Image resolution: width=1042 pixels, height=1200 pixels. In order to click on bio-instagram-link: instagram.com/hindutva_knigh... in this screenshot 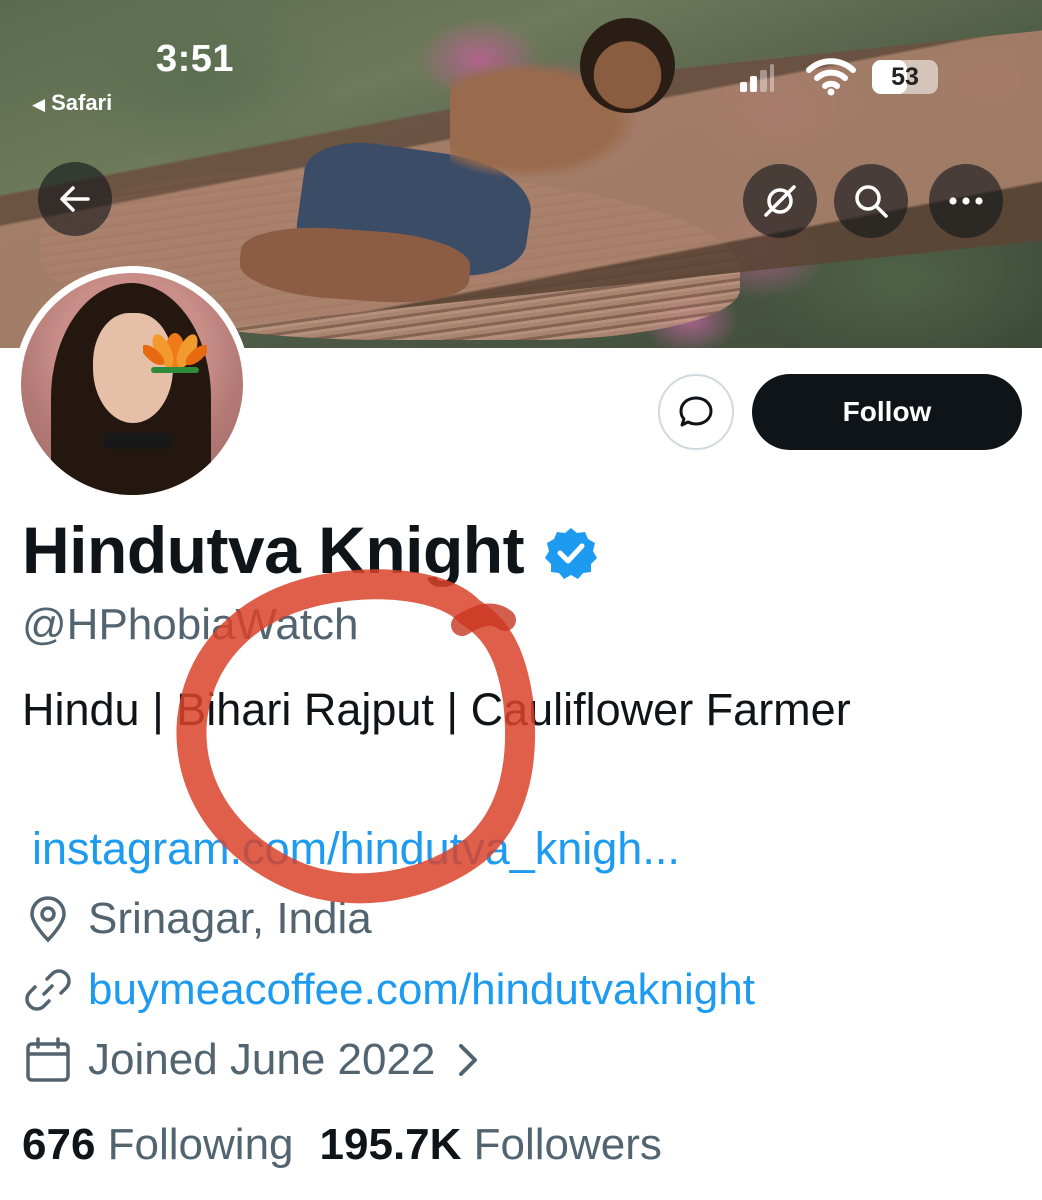, I will do `click(356, 849)`.